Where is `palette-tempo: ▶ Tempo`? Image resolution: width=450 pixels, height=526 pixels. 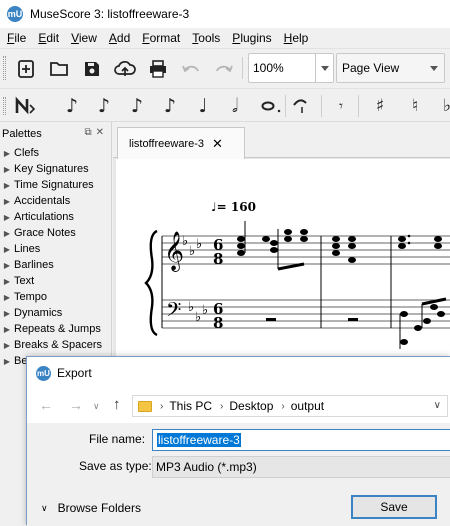 palette-tempo: ▶ Tempo is located at coordinates (56, 297).